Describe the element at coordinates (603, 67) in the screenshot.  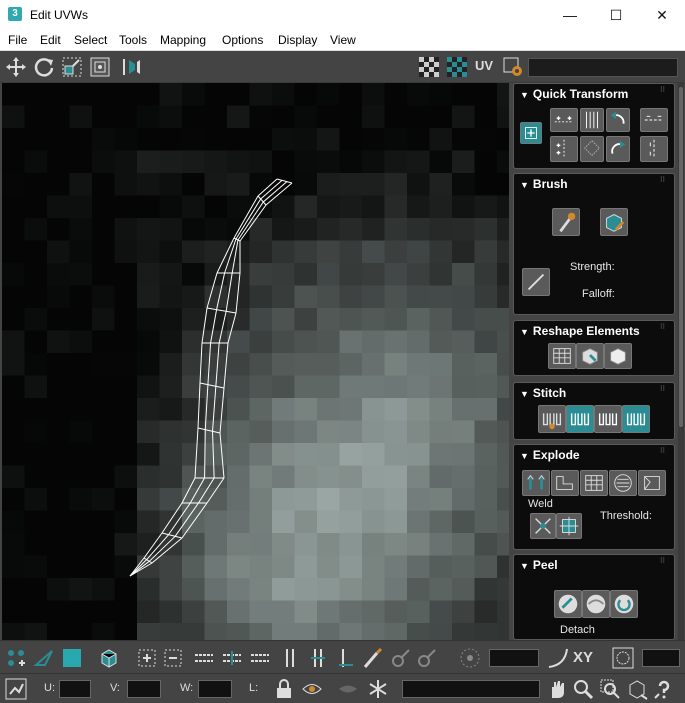
I see `texture-dropdown` at that location.